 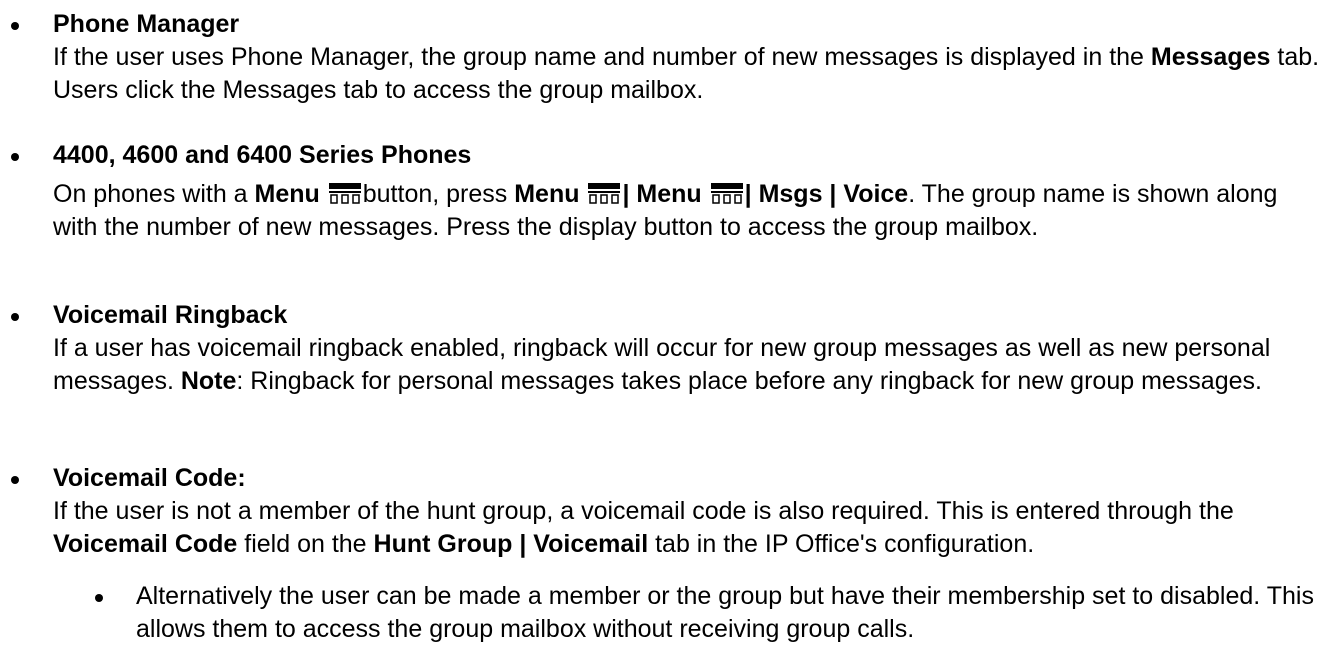 What do you see at coordinates (262, 155) in the screenshot?
I see `item-heading: 4400, 4600 and 6400 Series Phones` at bounding box center [262, 155].